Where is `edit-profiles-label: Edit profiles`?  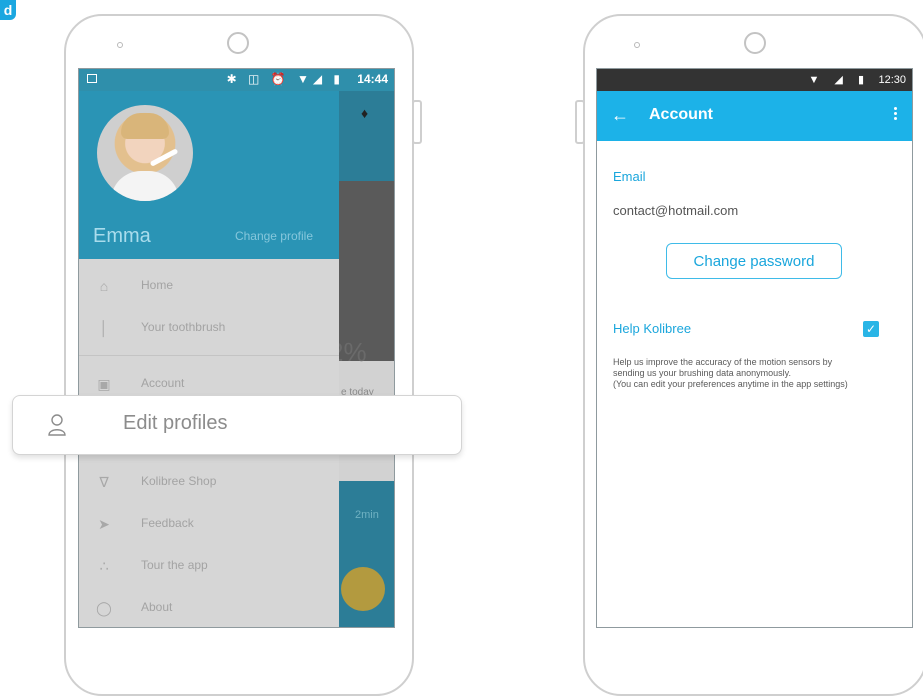 edit-profiles-label: Edit profiles is located at coordinates (175, 423).